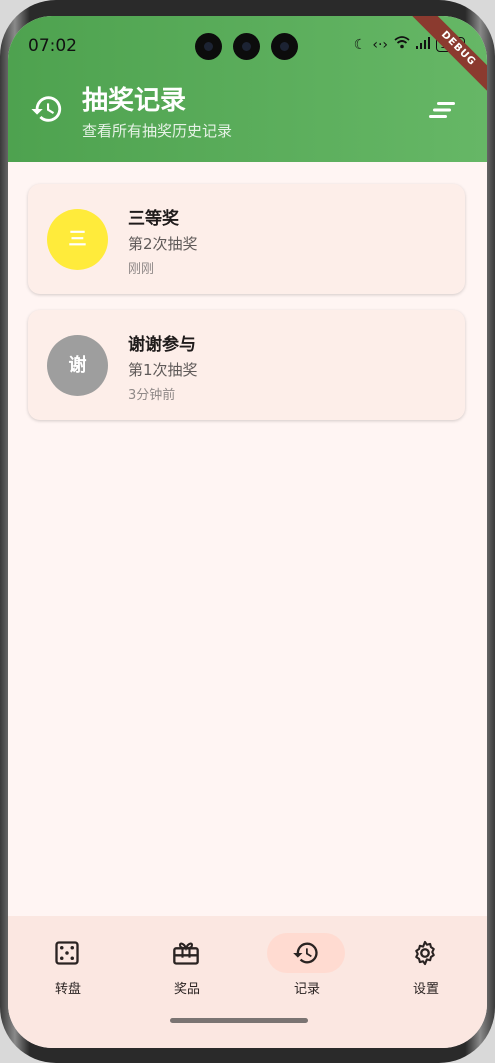  I want to click on record-card: 谢 谢谢参与 第1次抽奖 3分钟前, so click(246, 365).